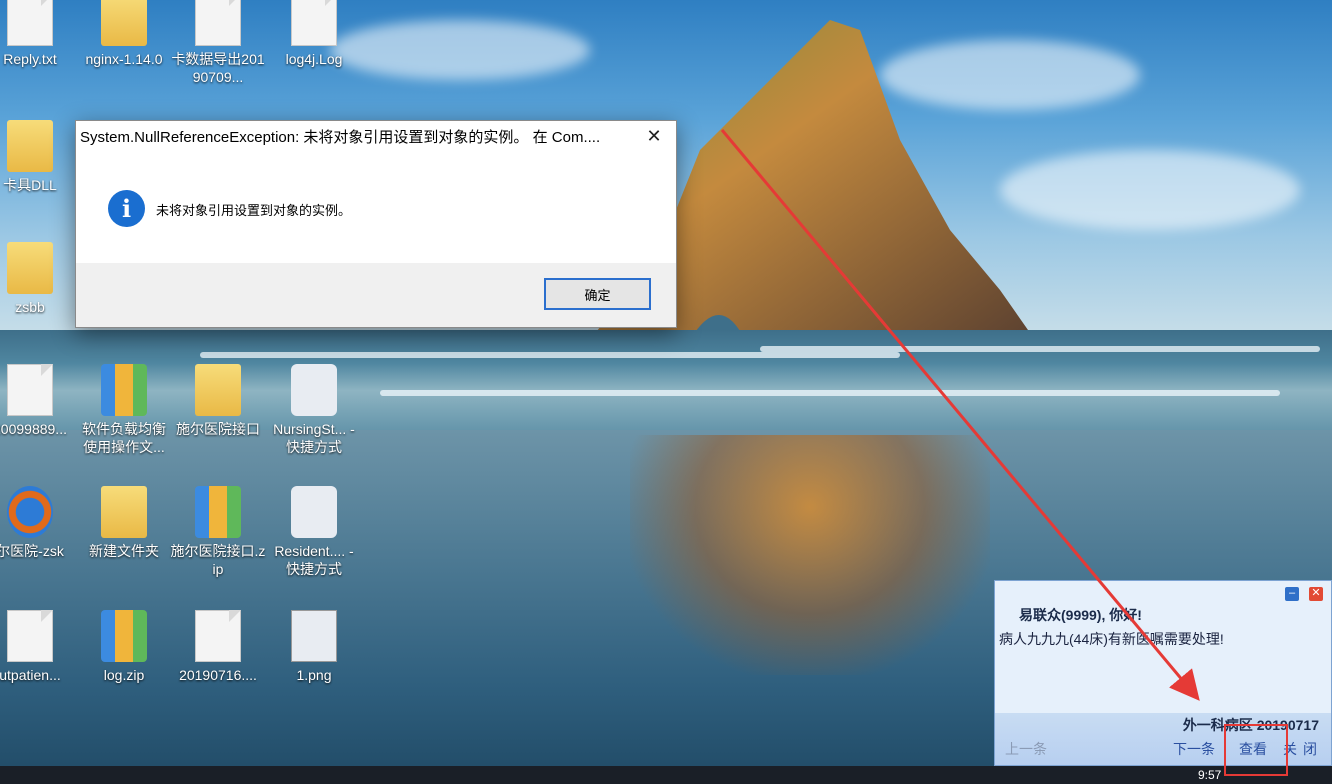 This screenshot has height=784, width=1332. I want to click on notification-header: – ✕, so click(1163, 594).